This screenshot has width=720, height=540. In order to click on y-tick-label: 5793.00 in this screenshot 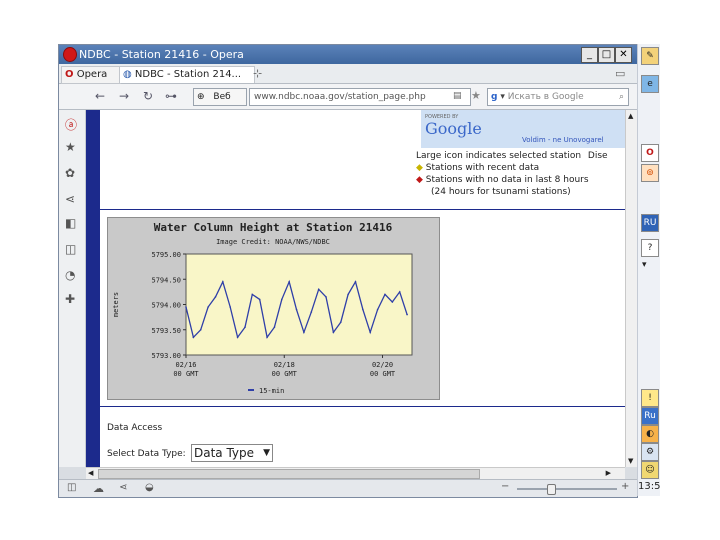, I will do `click(166, 356)`.